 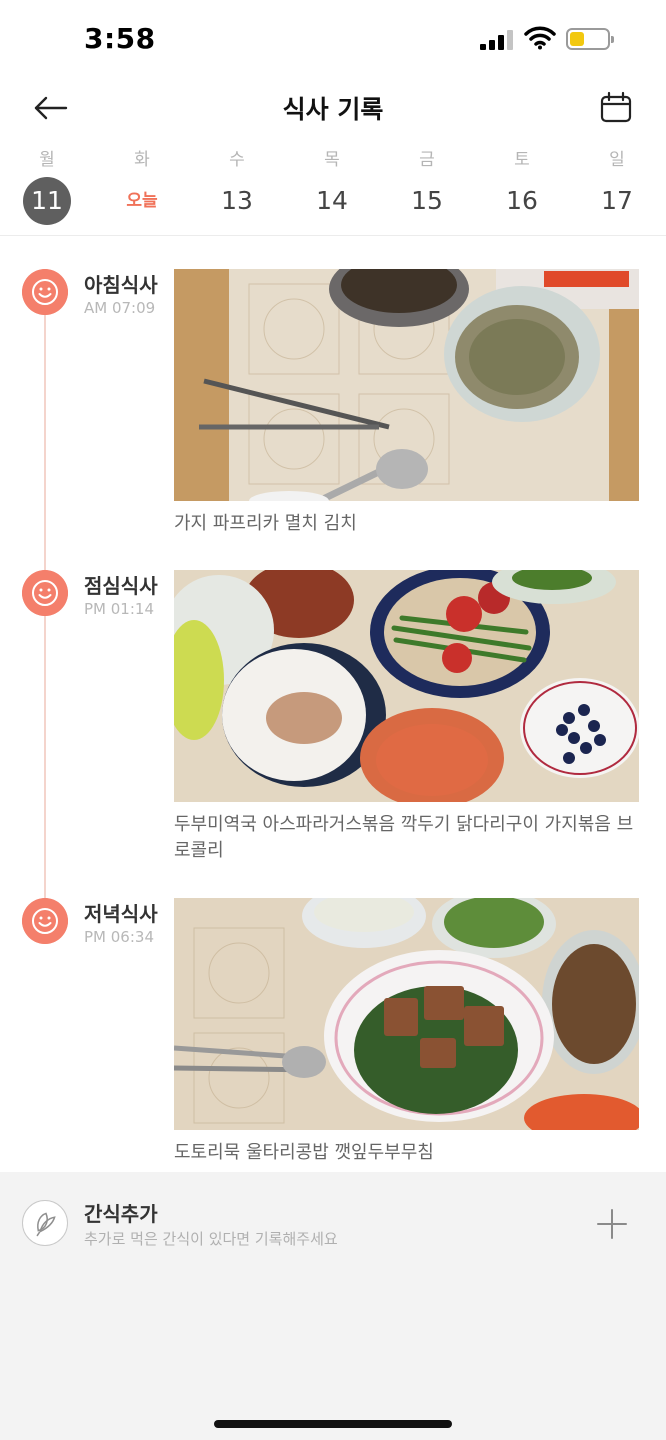 What do you see at coordinates (47, 201) in the screenshot?
I see `day-number-selected: 11` at bounding box center [47, 201].